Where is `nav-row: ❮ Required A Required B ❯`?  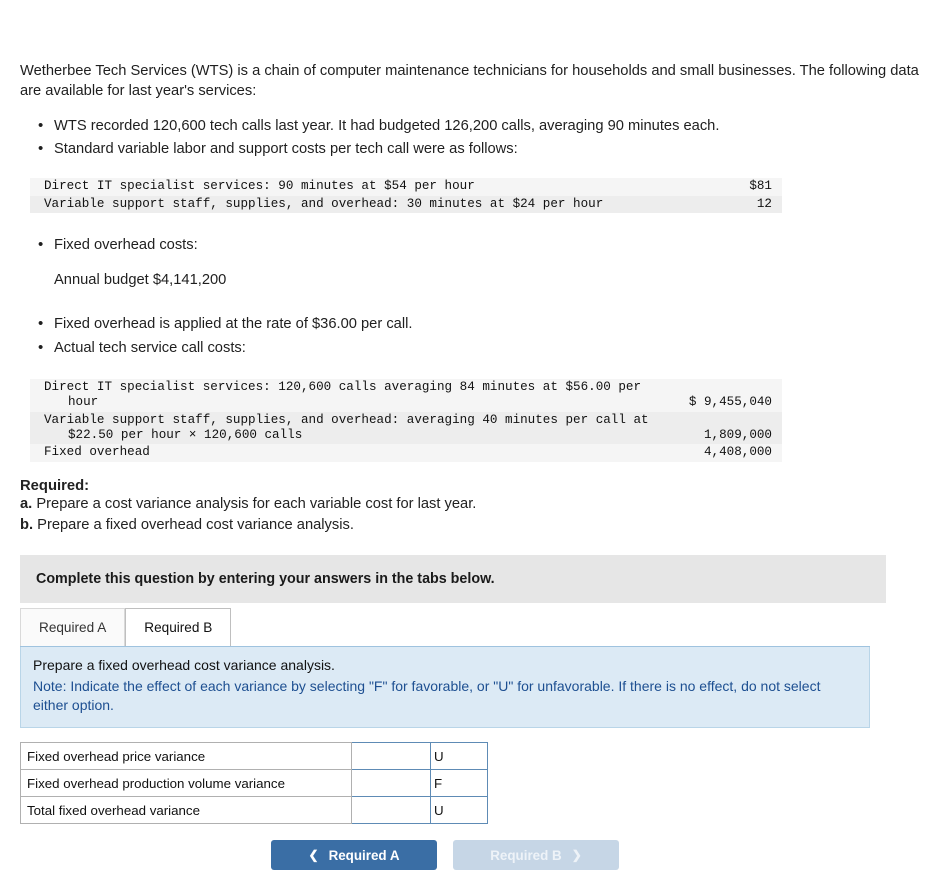
nav-row: ❮ Required A Required B ❯ is located at coordinates (445, 855).